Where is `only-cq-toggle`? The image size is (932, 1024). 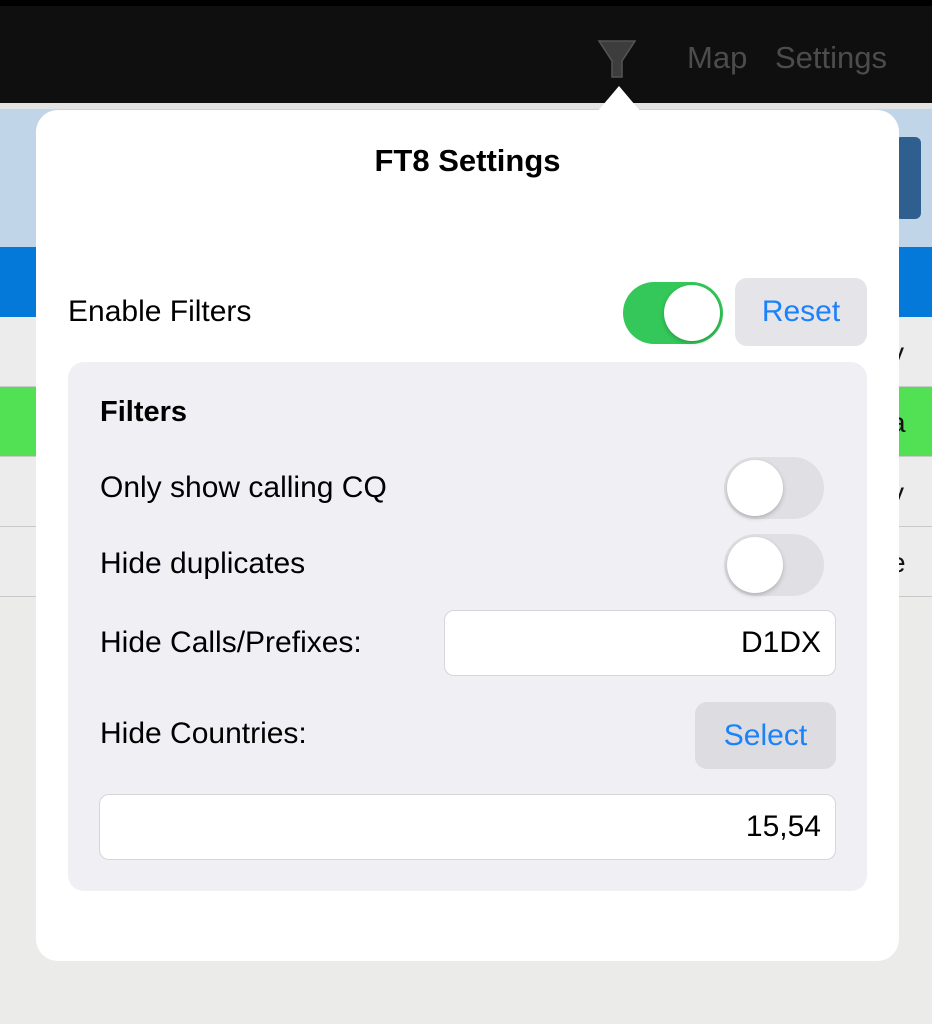
only-cq-toggle is located at coordinates (774, 488).